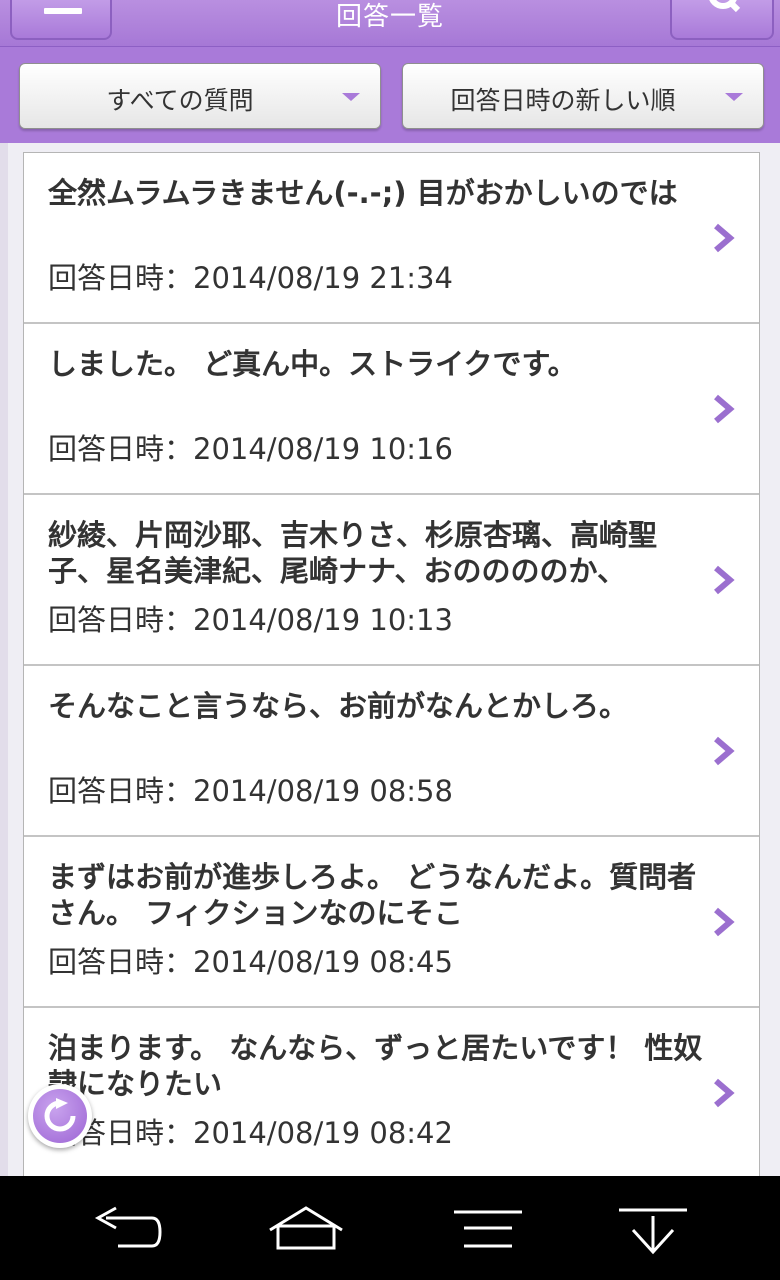 This screenshot has height=1280, width=780. What do you see at coordinates (563, 100) in the screenshot?
I see `sort-dropdown-label: 回答日時の新しい順` at bounding box center [563, 100].